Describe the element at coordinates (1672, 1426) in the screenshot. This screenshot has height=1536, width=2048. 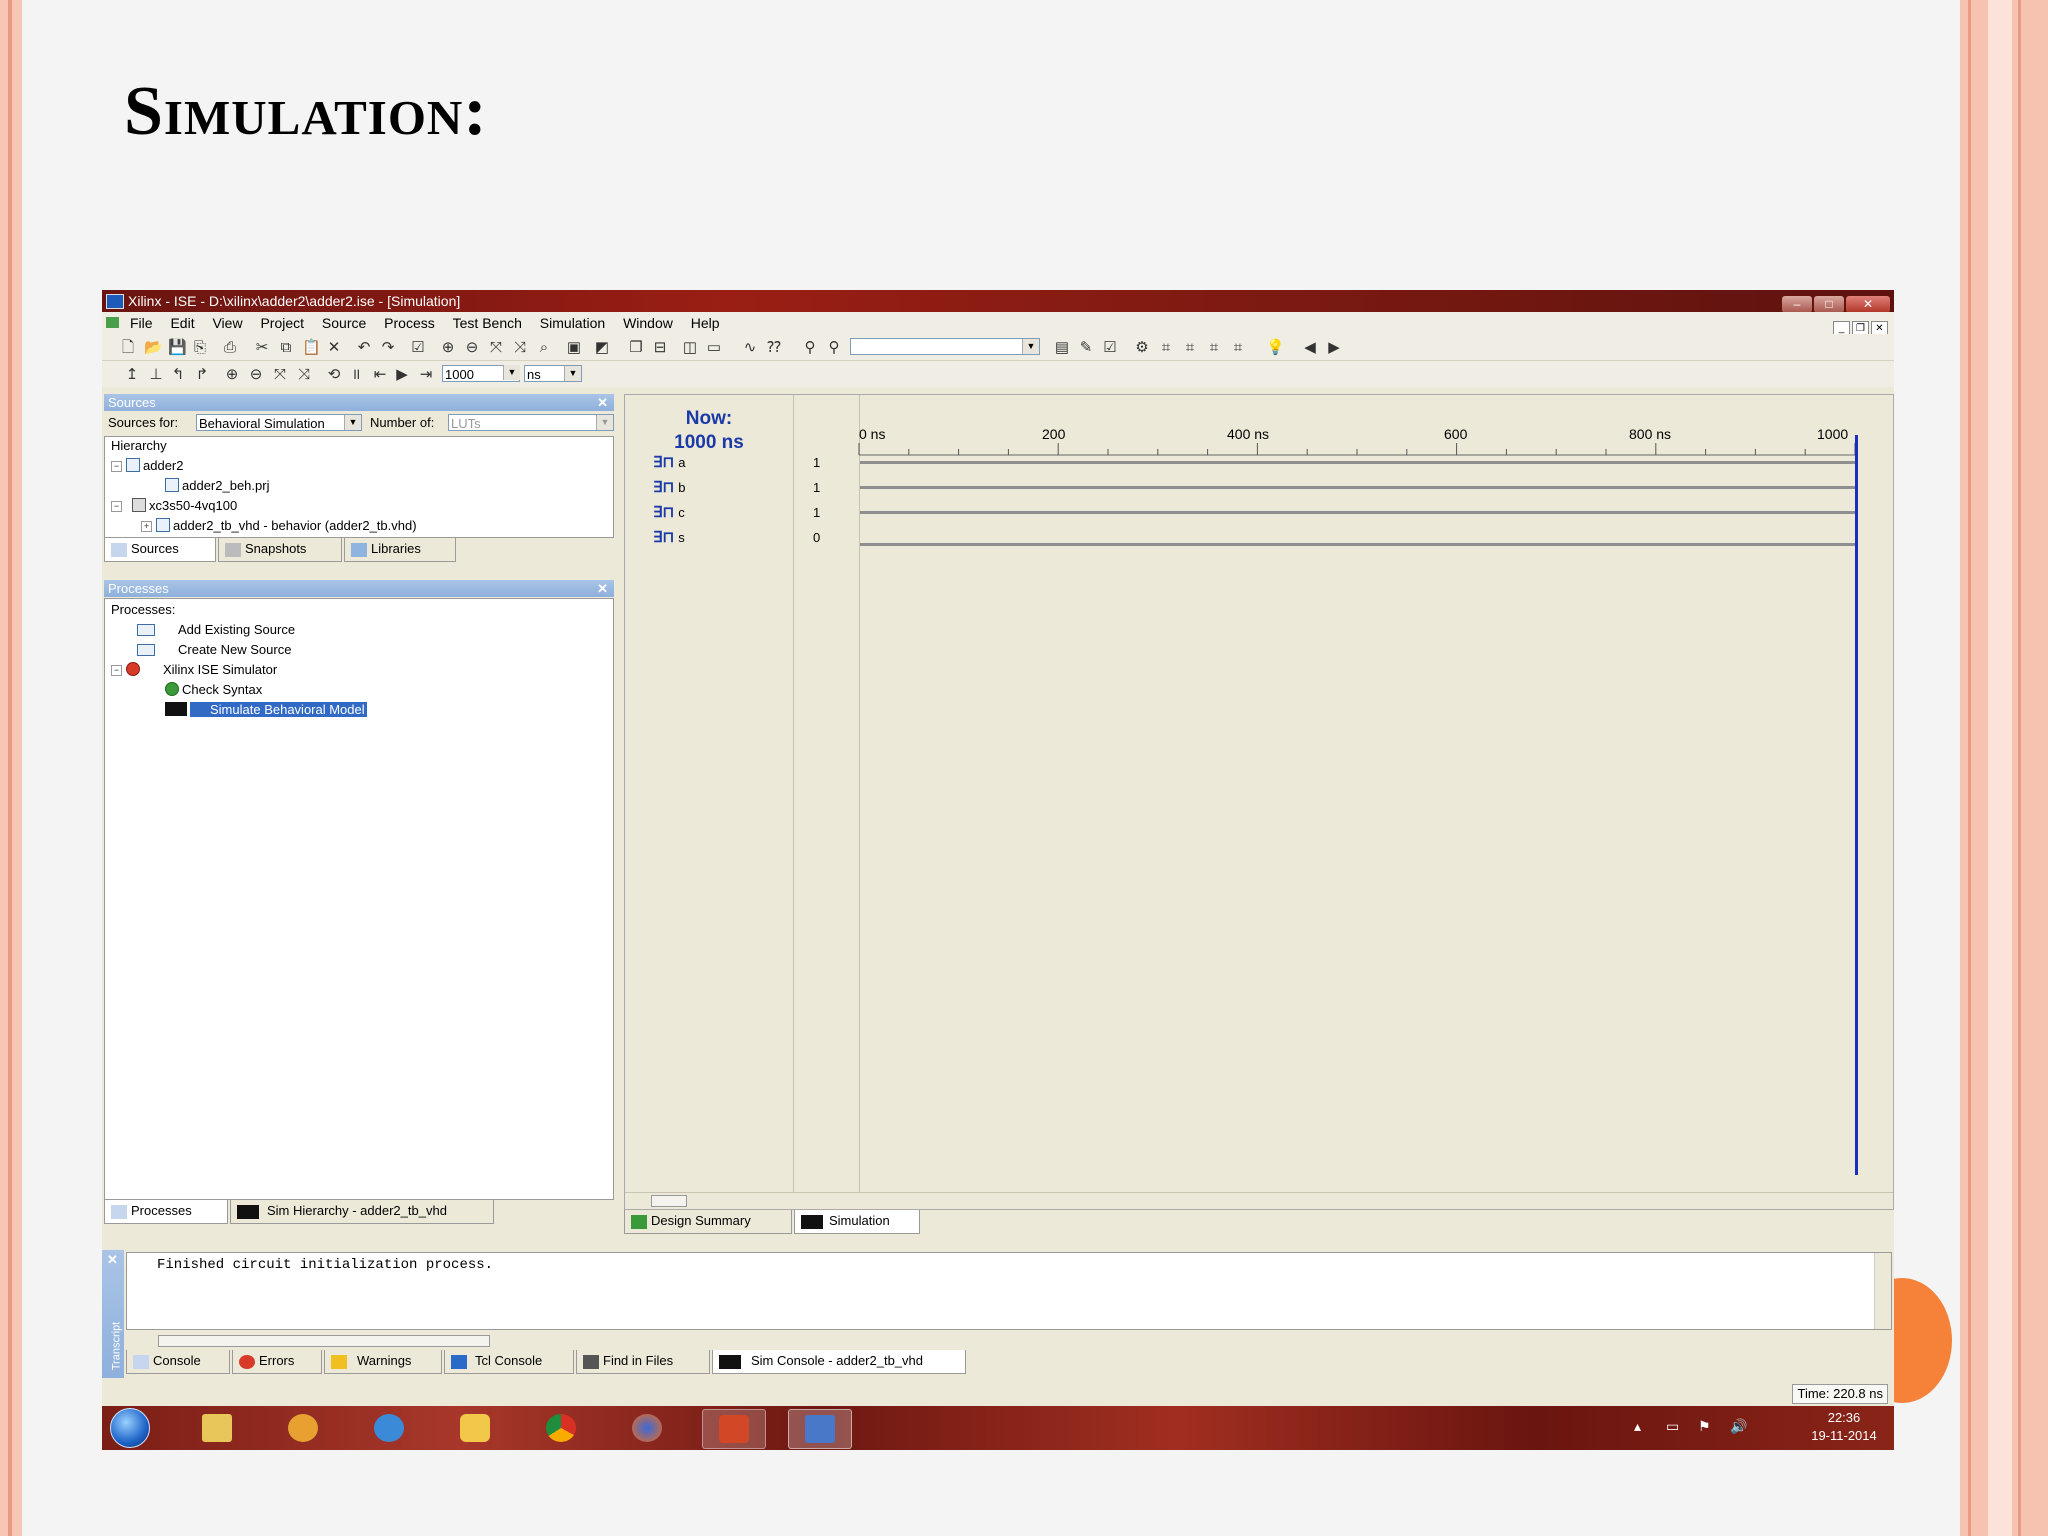
I see `network-icon: ▭` at that location.